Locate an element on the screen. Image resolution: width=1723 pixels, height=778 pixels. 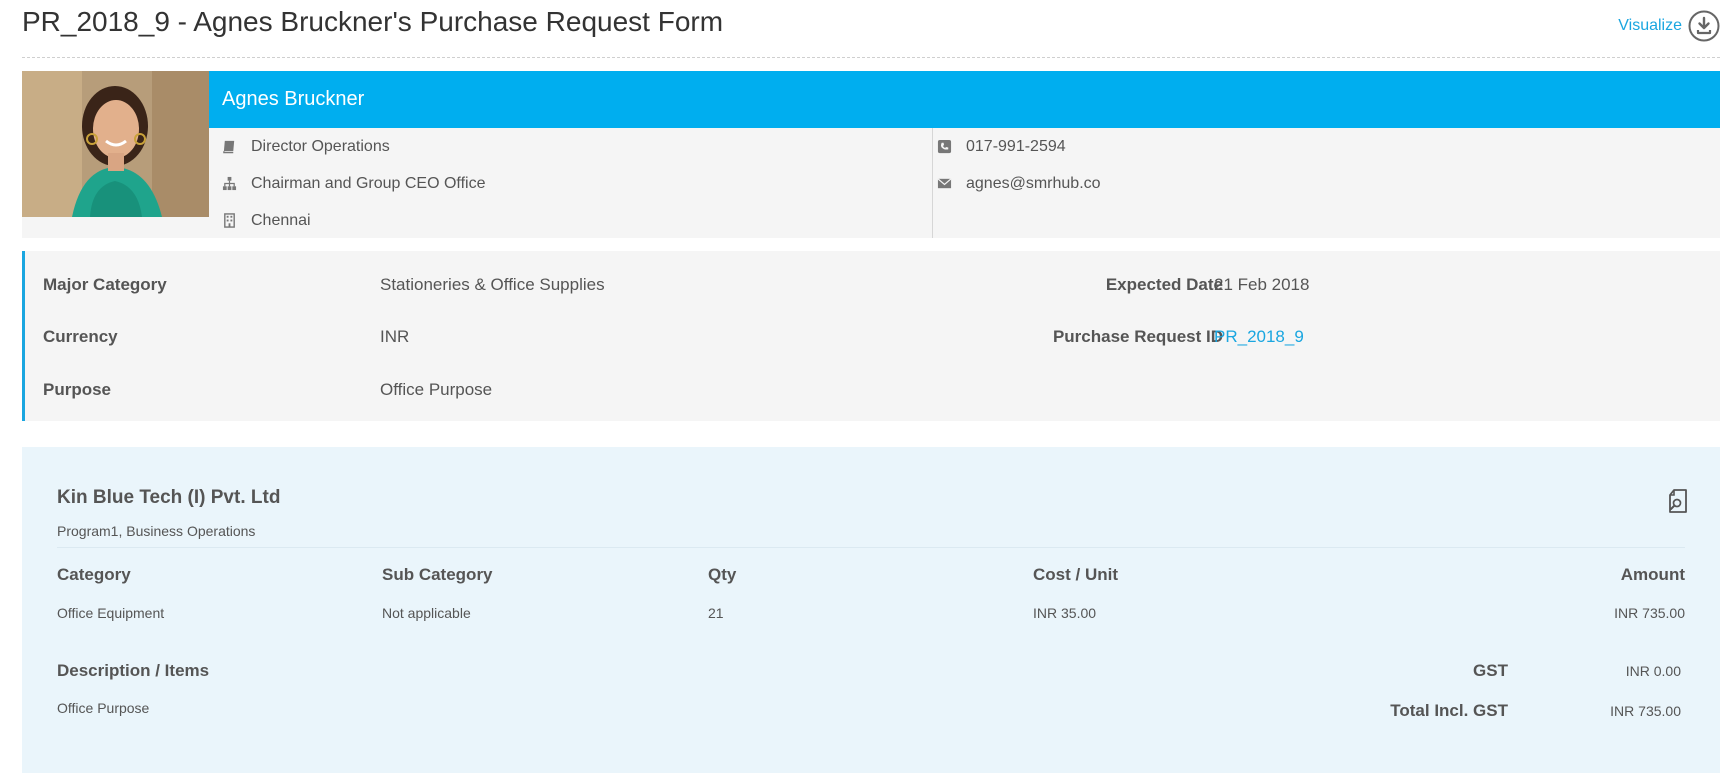
location-text: Chennai is located at coordinates (281, 220).